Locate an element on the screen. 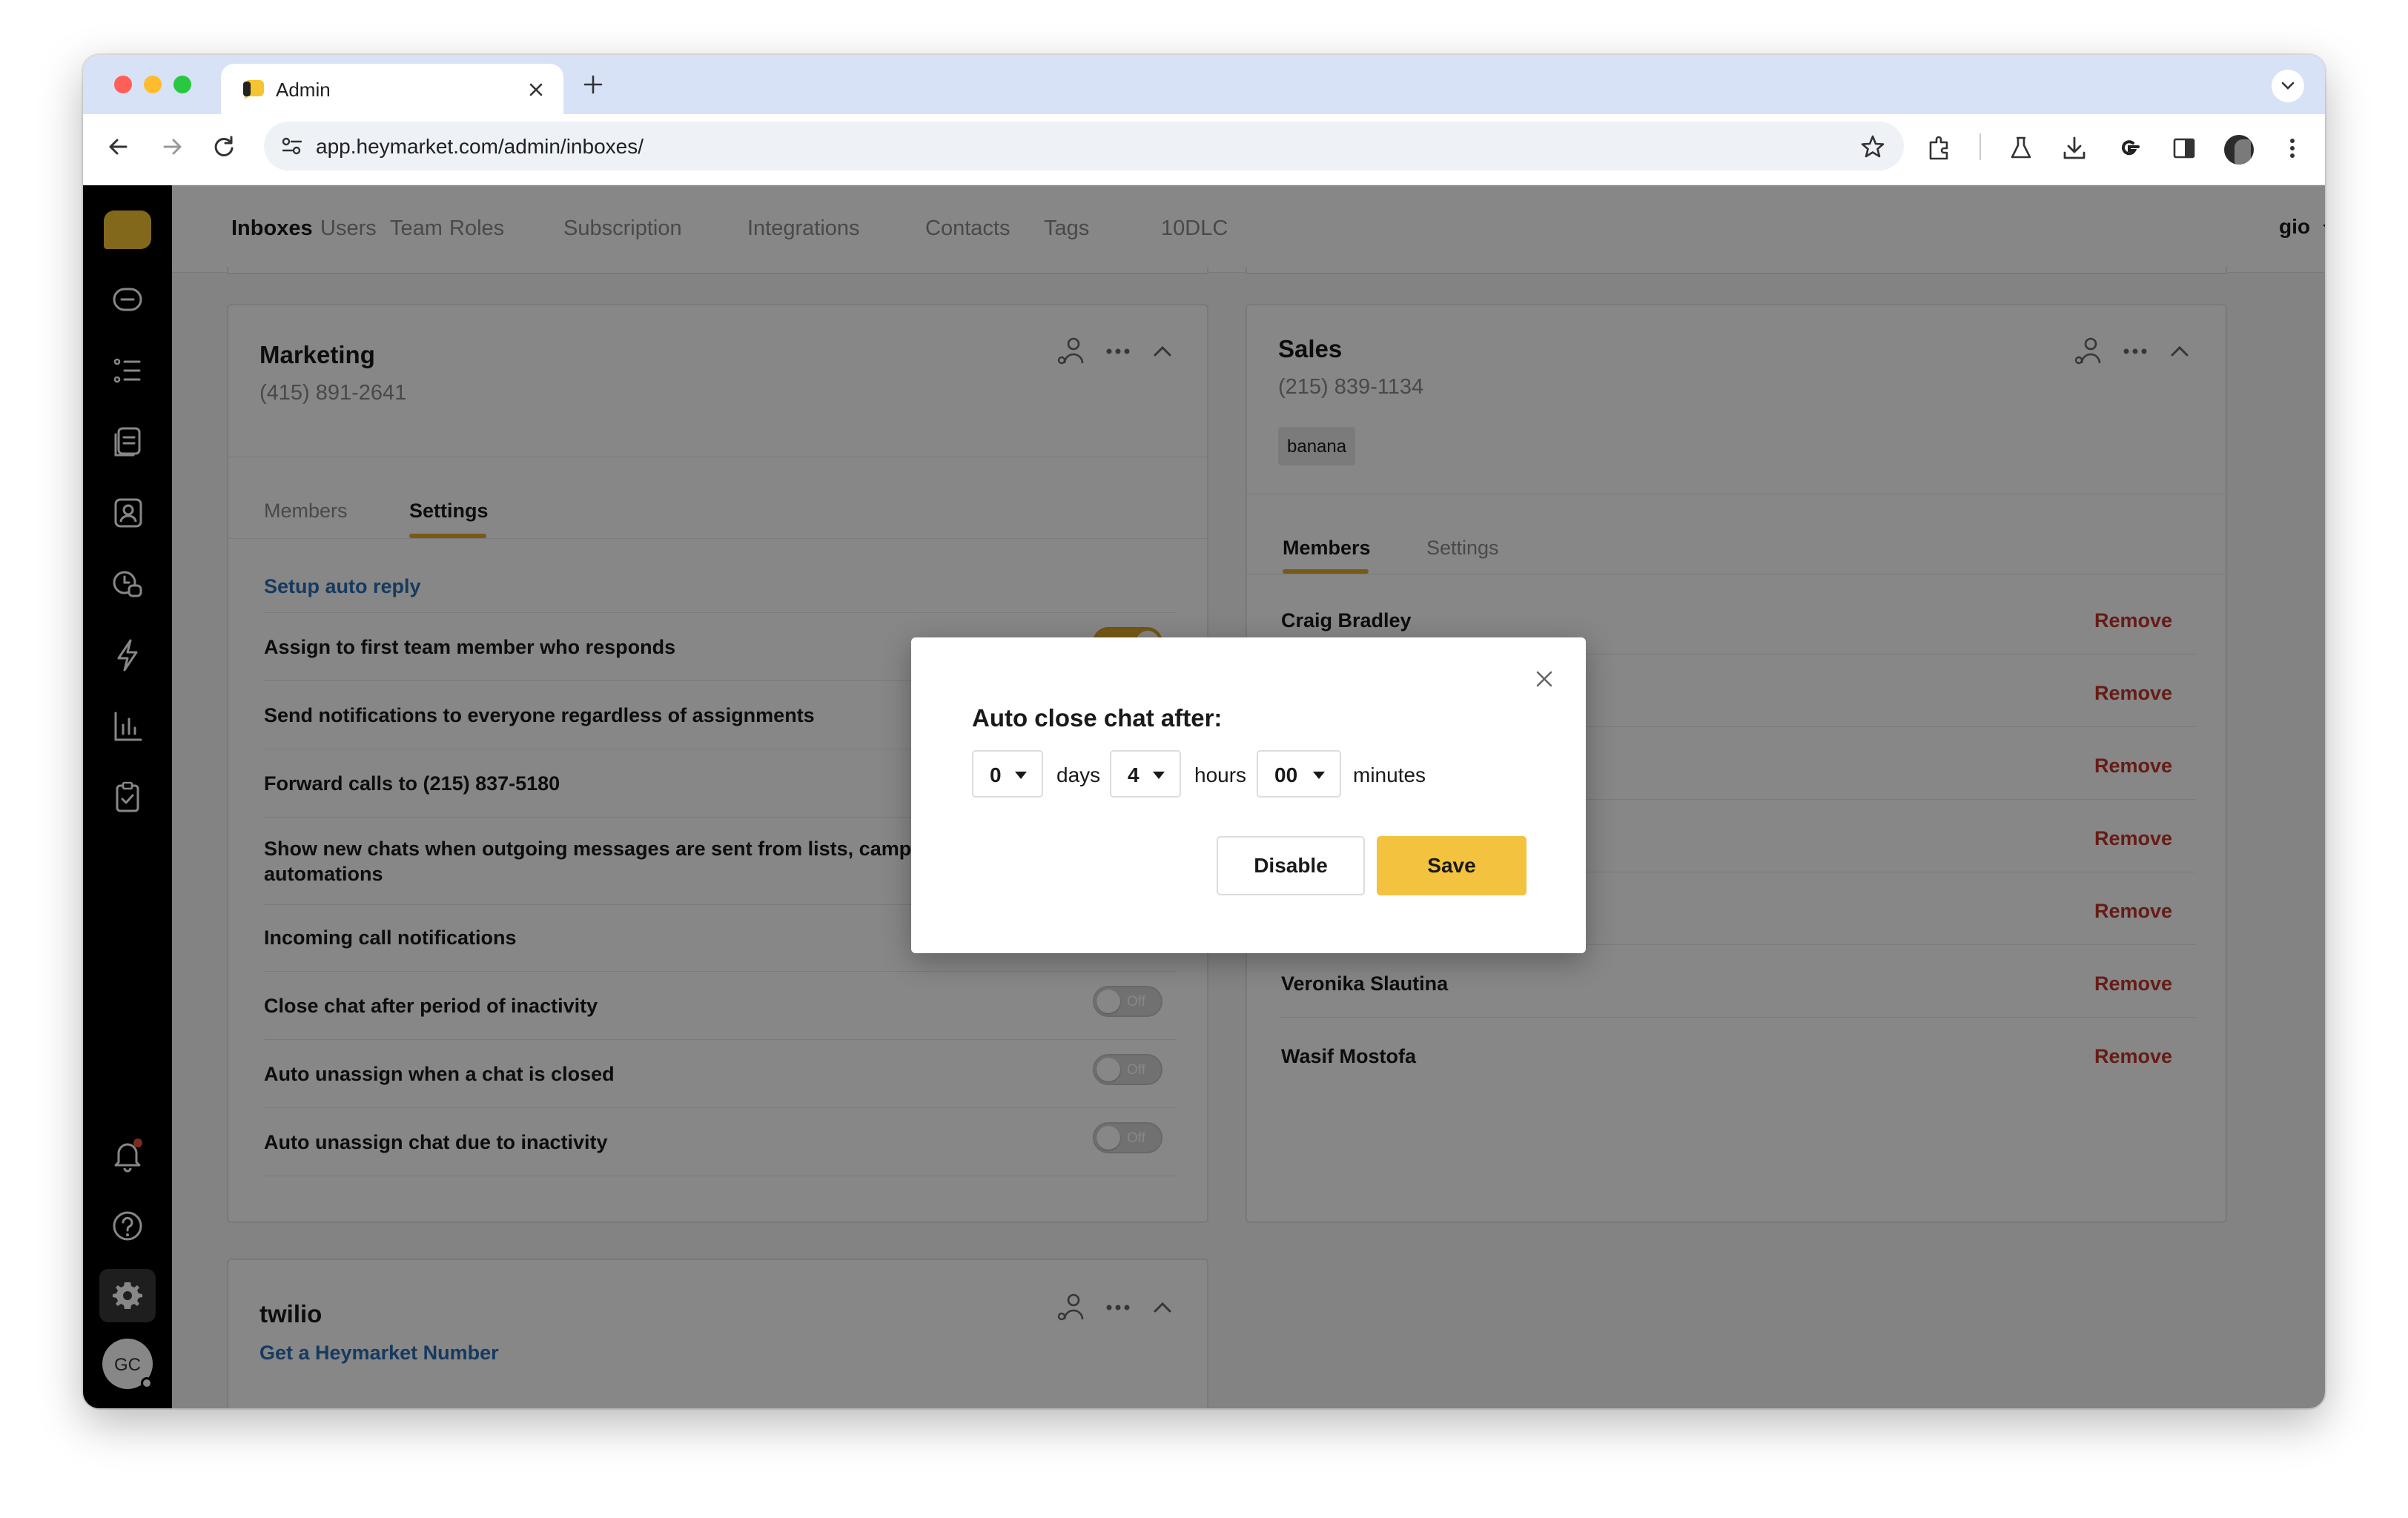  profile-avatar is located at coordinates (2239, 150).